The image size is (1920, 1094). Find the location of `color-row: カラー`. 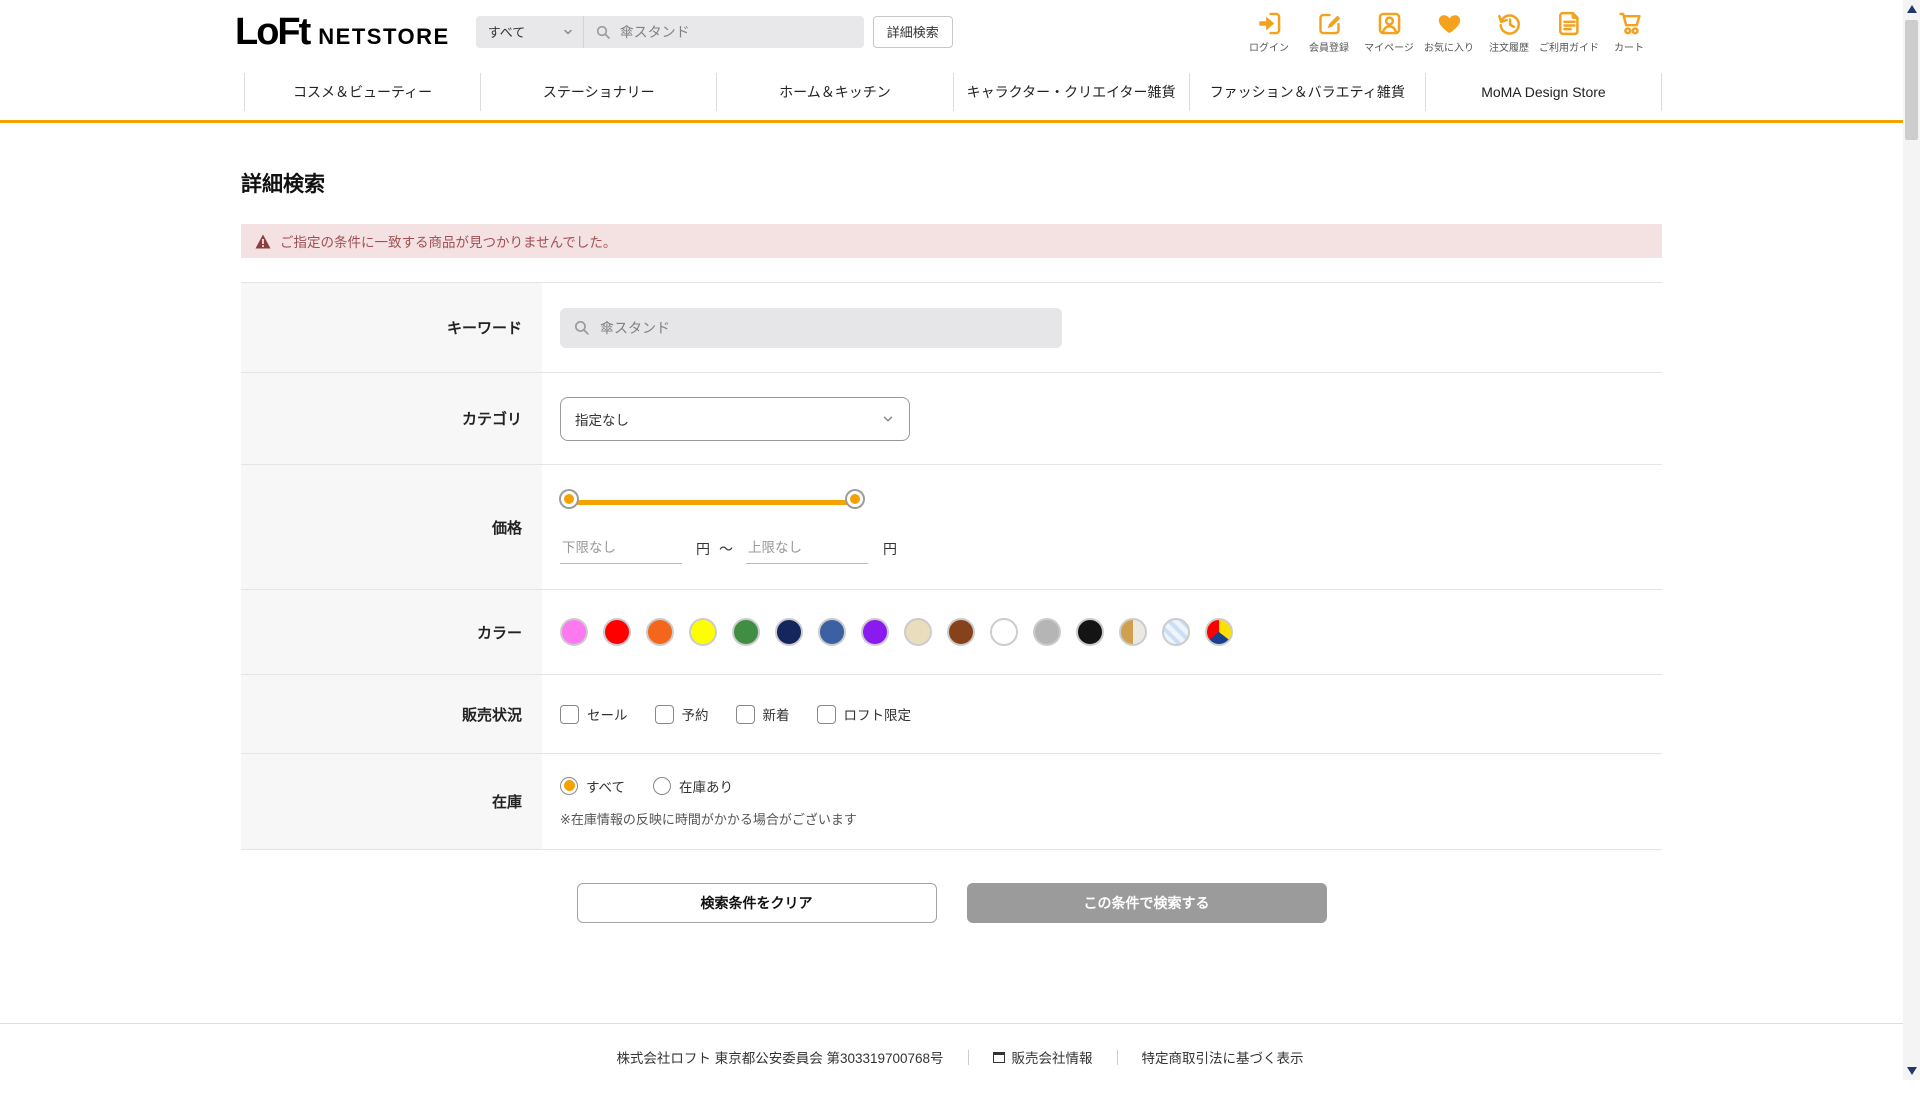

color-row: カラー is located at coordinates (951, 631).